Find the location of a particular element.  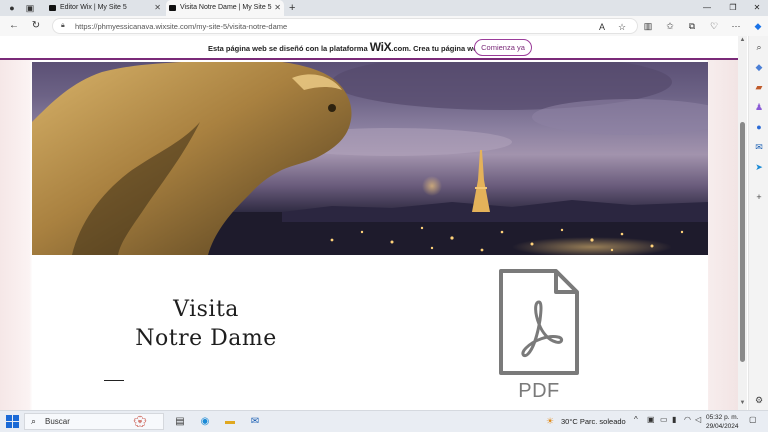

start-now-button: Comienza ya is located at coordinates (503, 47).